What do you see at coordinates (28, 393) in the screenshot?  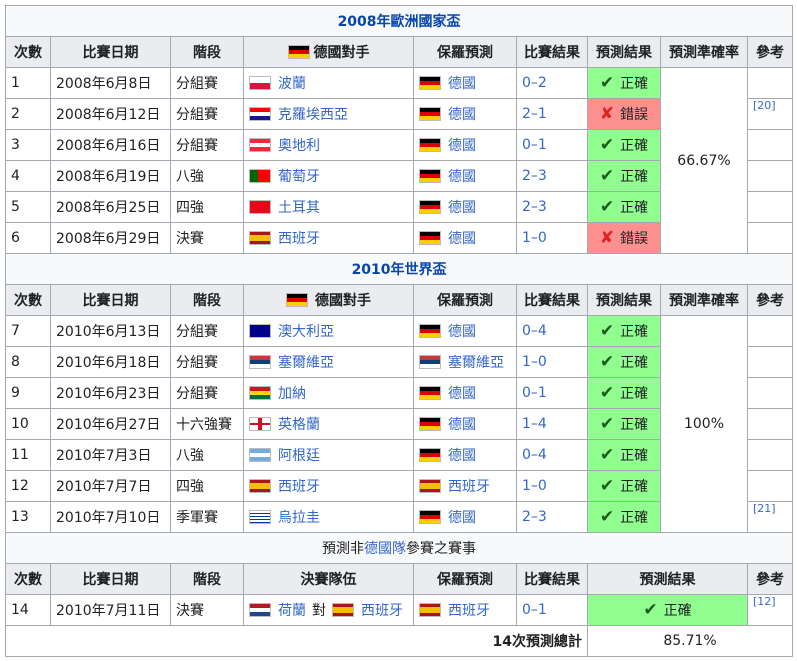 I see `match-number: 9` at bounding box center [28, 393].